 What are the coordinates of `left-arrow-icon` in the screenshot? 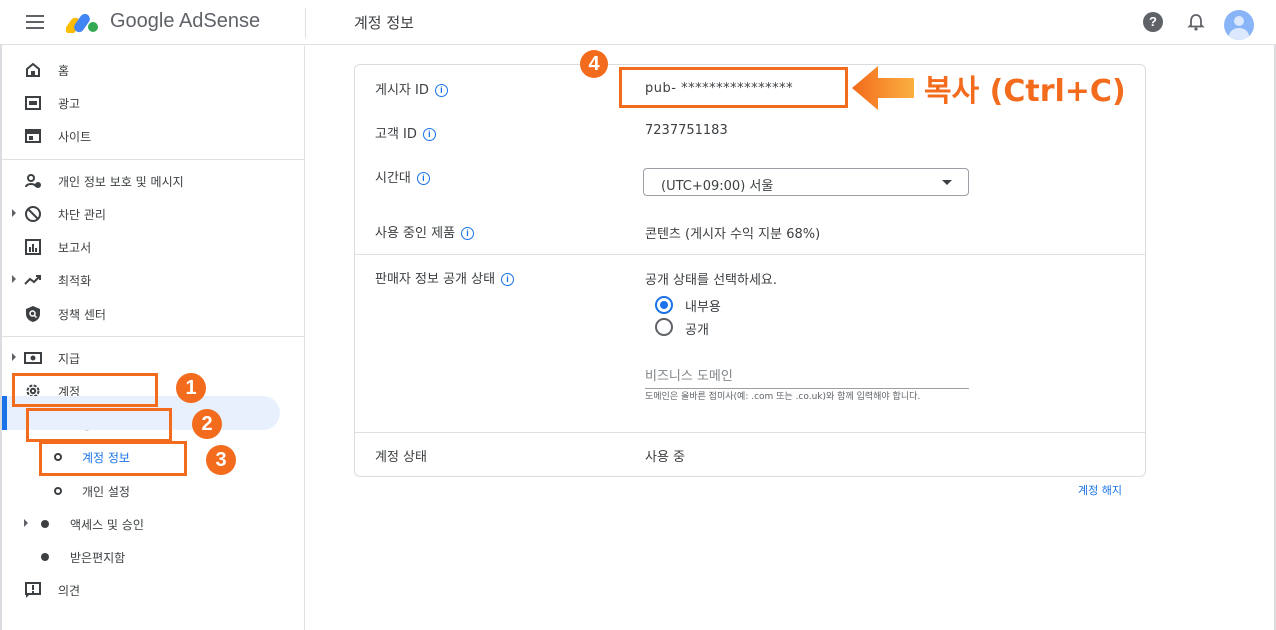 It's located at (883, 88).